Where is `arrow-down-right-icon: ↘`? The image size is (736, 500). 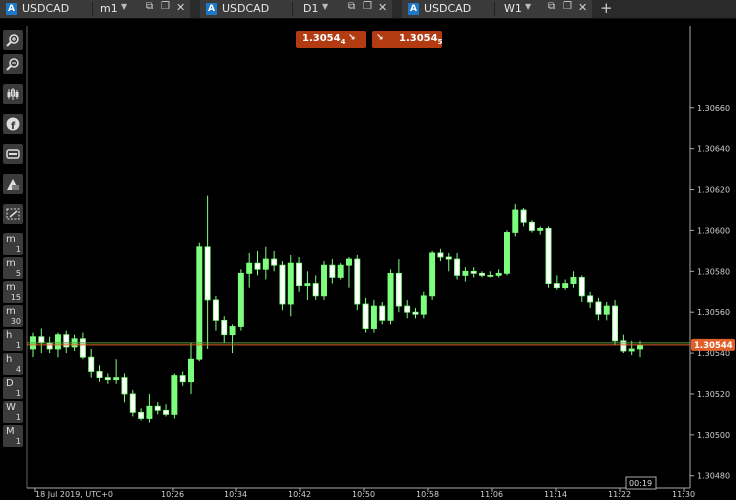
arrow-down-right-icon: ↘ is located at coordinates (352, 38).